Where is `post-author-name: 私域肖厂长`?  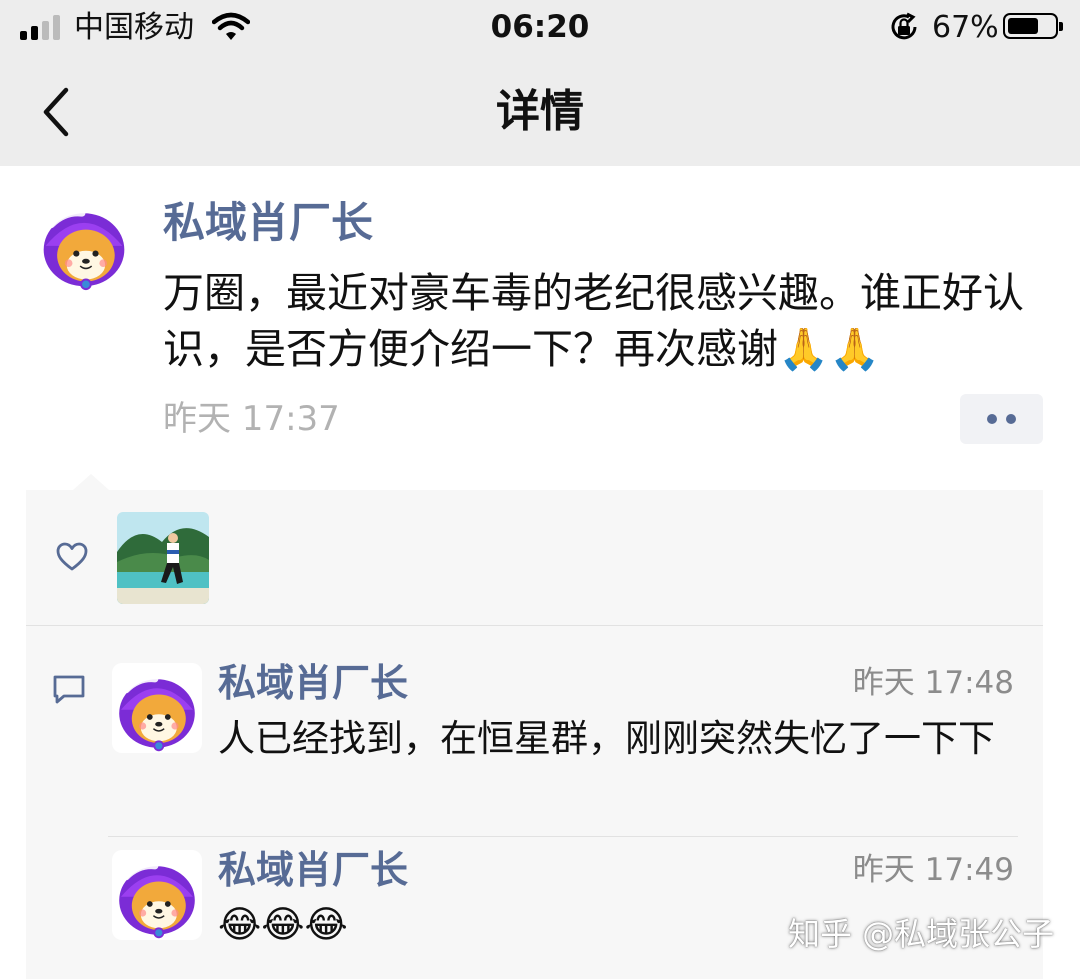
post-author-name: 私域肖厂长 is located at coordinates (268, 223).